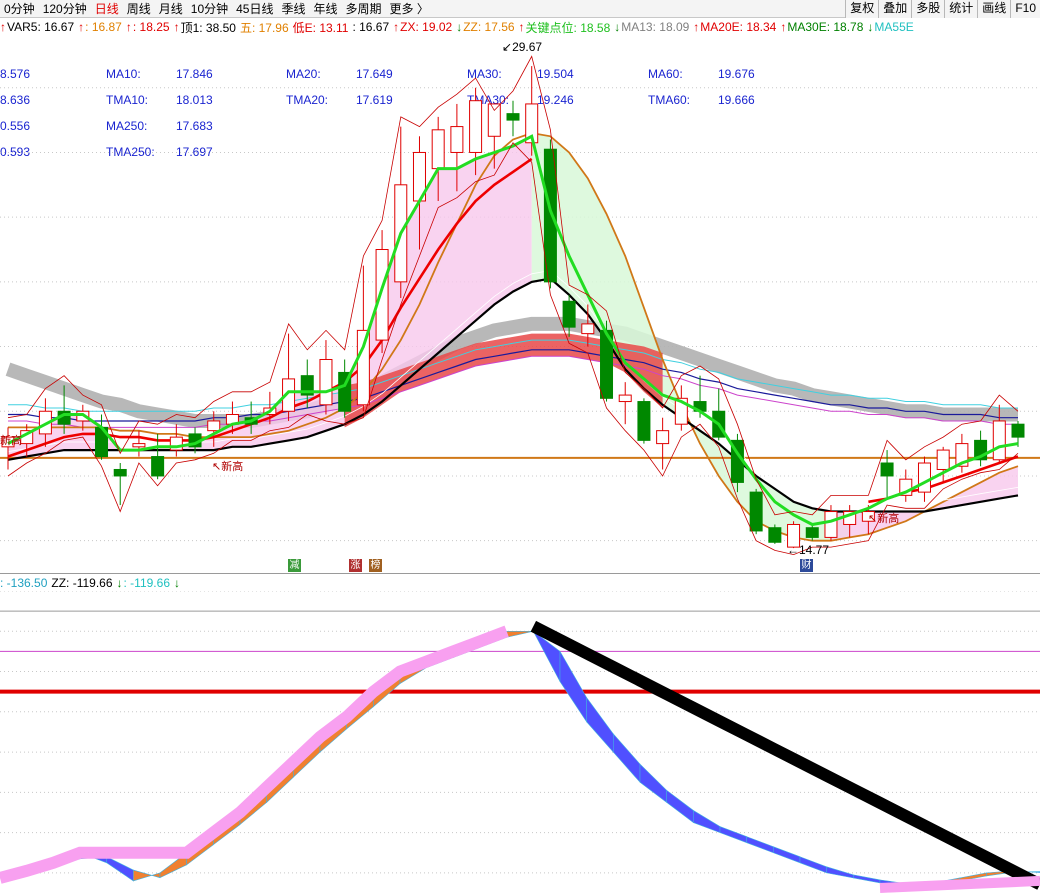 This screenshot has height=893, width=1040. What do you see at coordinates (375, 565) in the screenshot?
I see `marker-badge-3: 榜` at bounding box center [375, 565].